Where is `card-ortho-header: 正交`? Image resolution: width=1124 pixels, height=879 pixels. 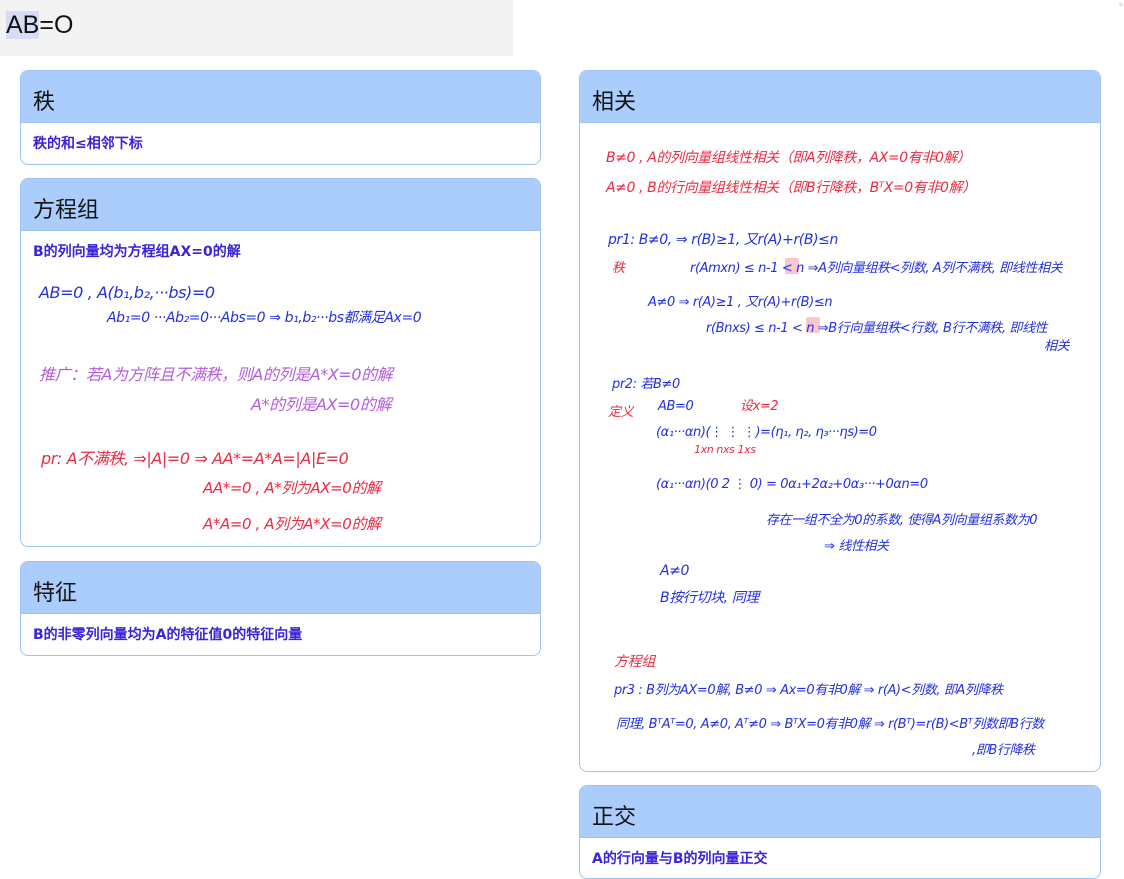
card-ortho-header: 正交 is located at coordinates (840, 812).